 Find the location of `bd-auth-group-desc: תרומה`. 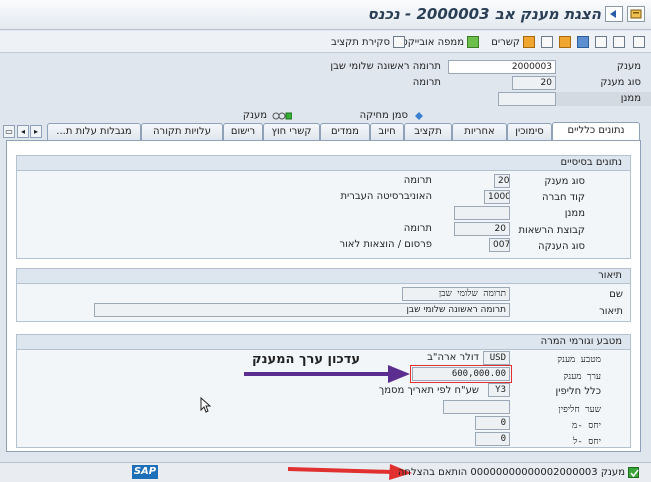

bd-auth-group-desc: תרומה is located at coordinates (417, 228).